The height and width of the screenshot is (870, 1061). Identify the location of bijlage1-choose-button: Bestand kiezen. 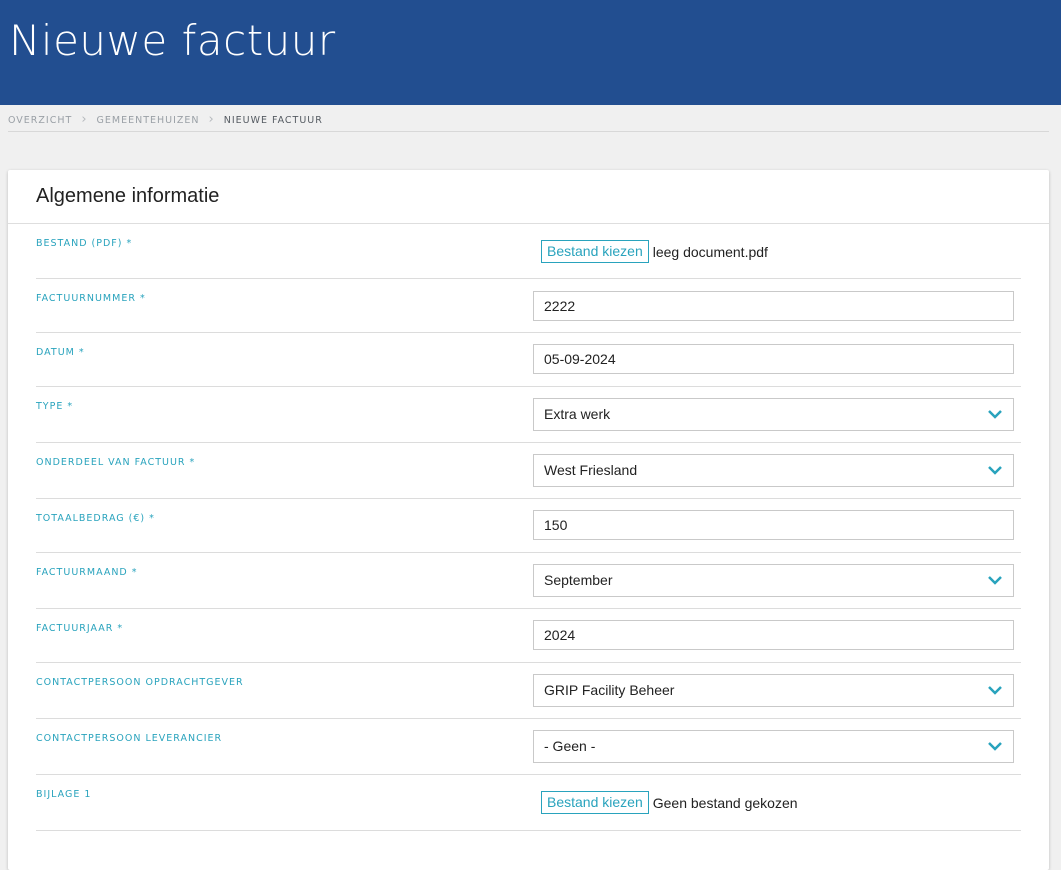
(595, 802).